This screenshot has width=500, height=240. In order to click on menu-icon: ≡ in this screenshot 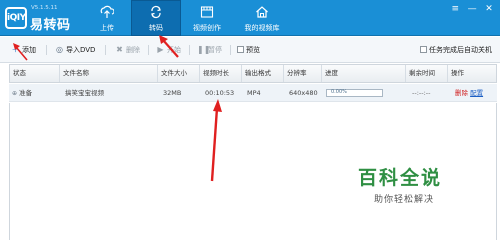, I will do `click(455, 9)`.